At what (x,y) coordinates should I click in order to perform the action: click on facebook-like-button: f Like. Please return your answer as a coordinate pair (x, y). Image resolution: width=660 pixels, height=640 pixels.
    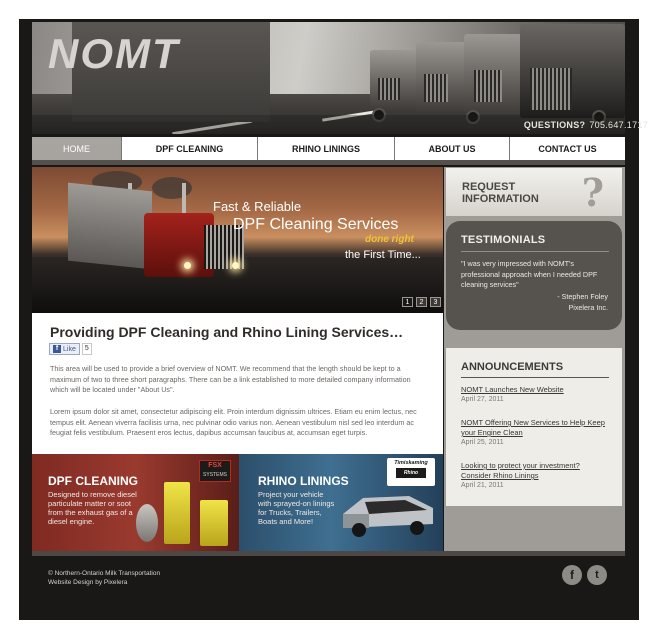
    Looking at the image, I should click on (64, 349).